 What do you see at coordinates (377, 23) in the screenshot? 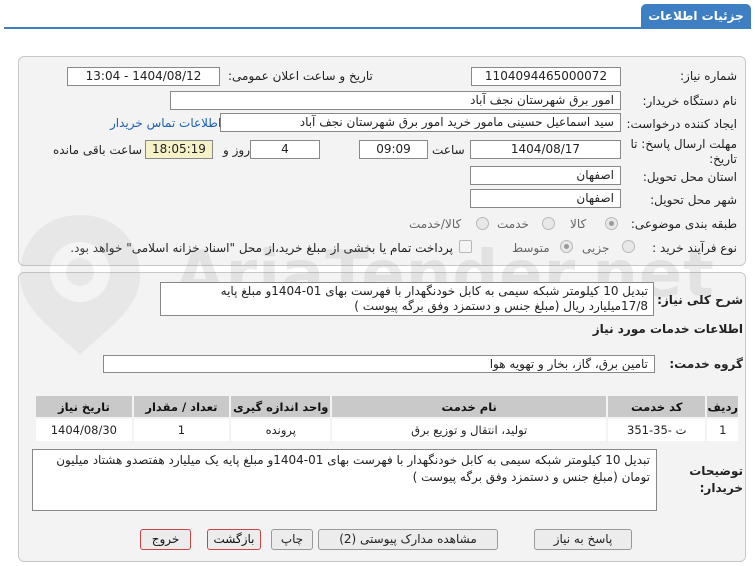
I see `page-header: جزئیات اطلاعات نیاز` at bounding box center [377, 23].